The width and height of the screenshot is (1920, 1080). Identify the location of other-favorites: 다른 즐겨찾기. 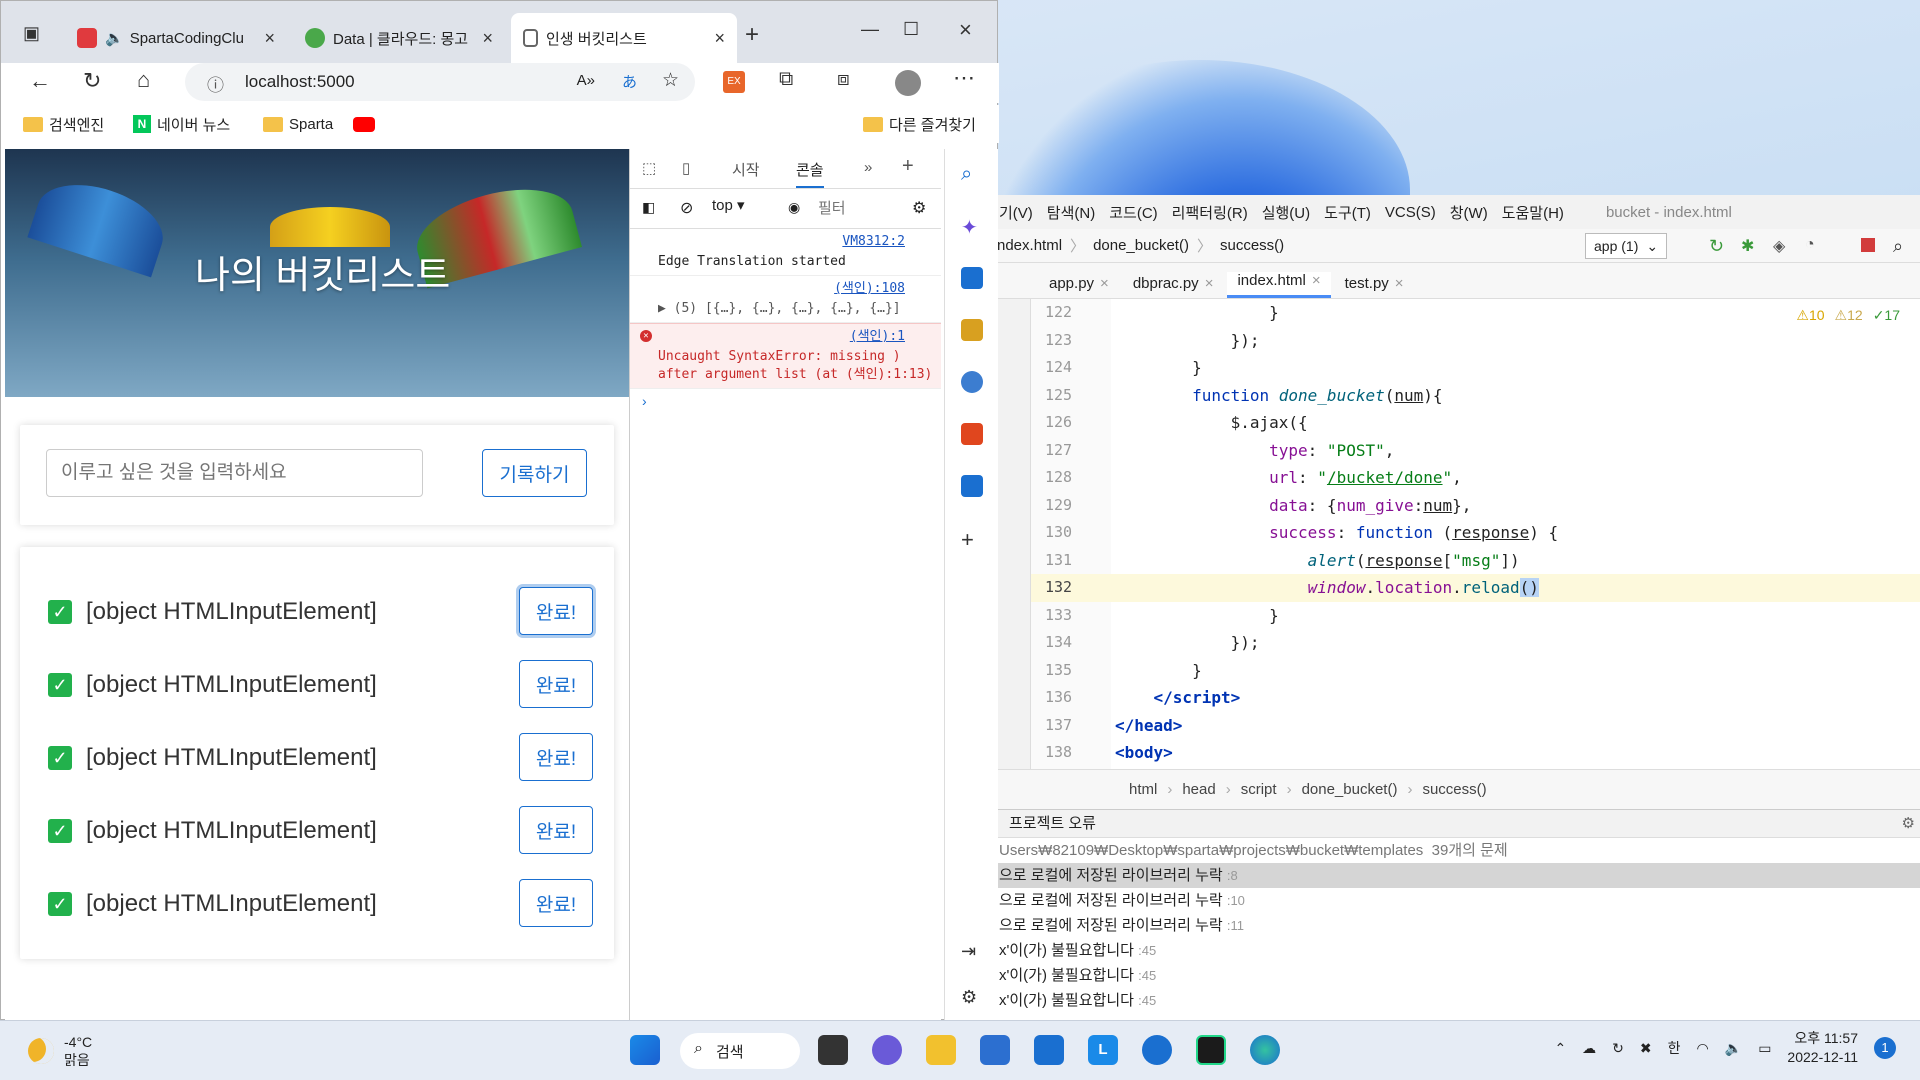
(919, 124).